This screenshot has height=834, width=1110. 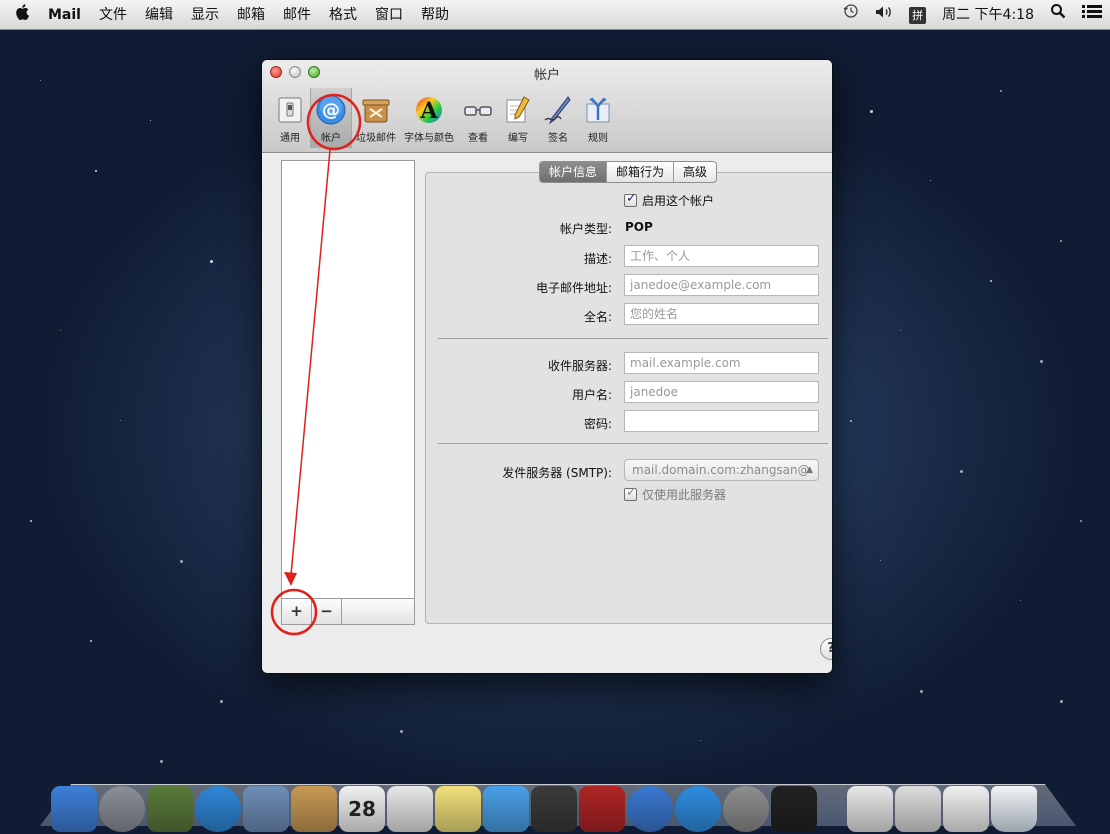 I want to click on smtp-server-value: mail.domain.com:zhangsan@, so click(x=721, y=470).